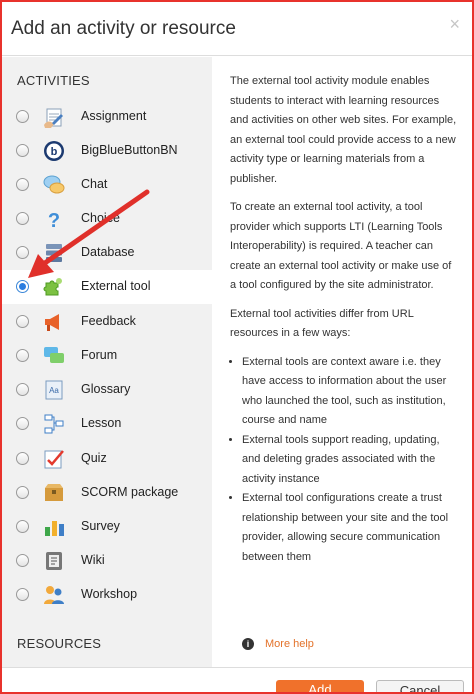 Image resolution: width=474 pixels, height=694 pixels. I want to click on bigbluebutton-icon: b, so click(54, 151).